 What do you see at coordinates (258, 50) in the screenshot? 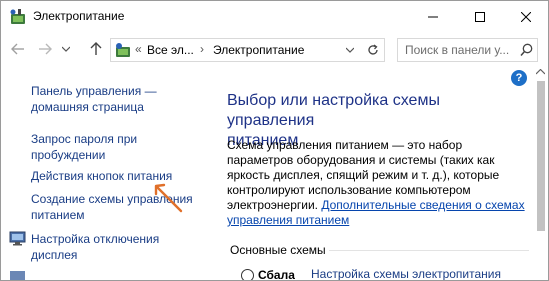
I see `breadcrumb-power-options: Электропитание` at bounding box center [258, 50].